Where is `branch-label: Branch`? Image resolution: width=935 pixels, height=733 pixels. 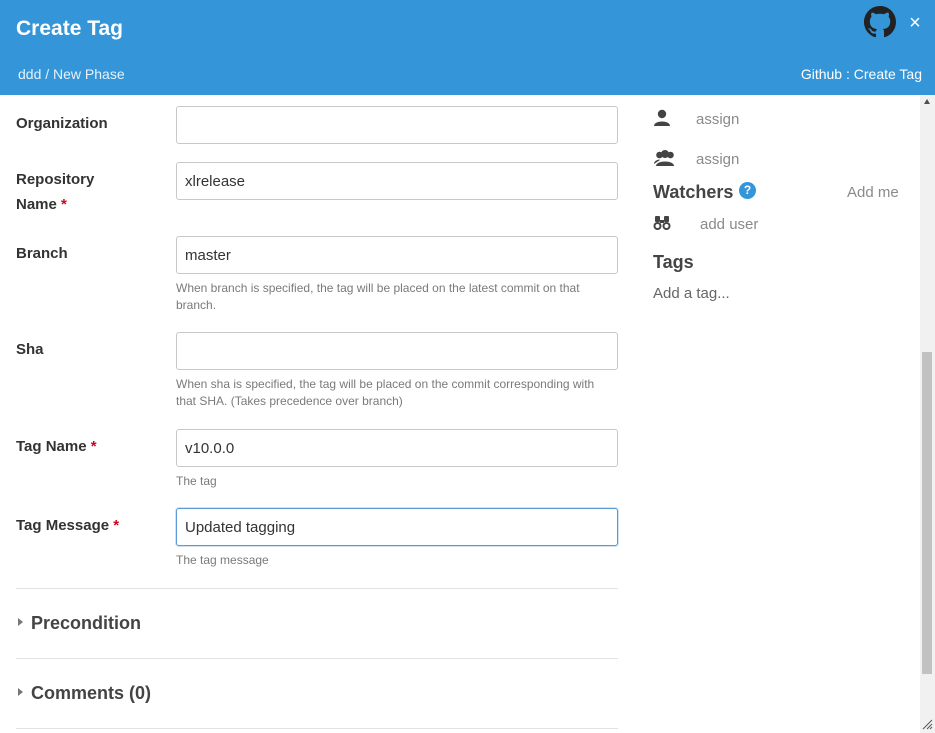 branch-label: Branch is located at coordinates (42, 253).